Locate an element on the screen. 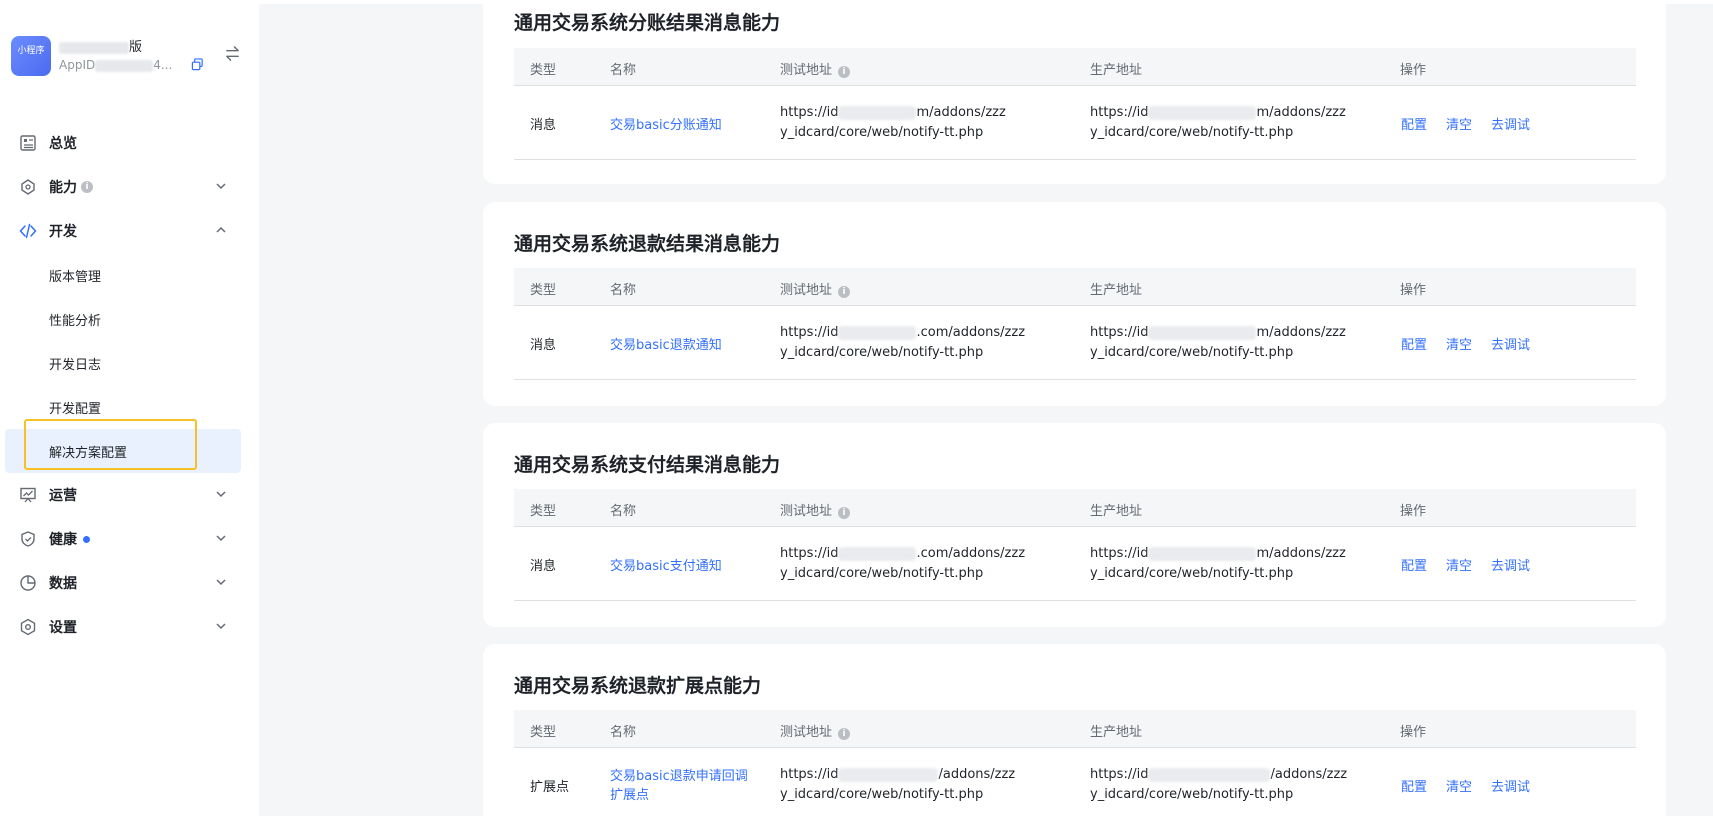 This screenshot has height=816, width=1713. card-title: 通用交易系统退款结果消息能力 is located at coordinates (647, 244).